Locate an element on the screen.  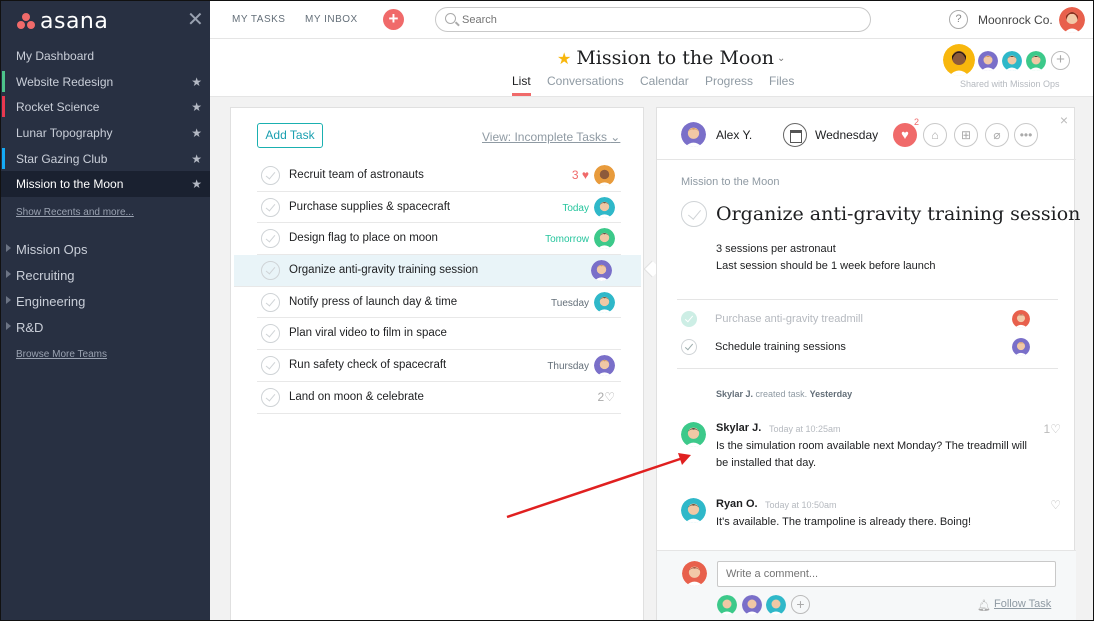
view-filter-dropdown: View: Incomplete Tasks ⌄ is located at coordinates (551, 137).